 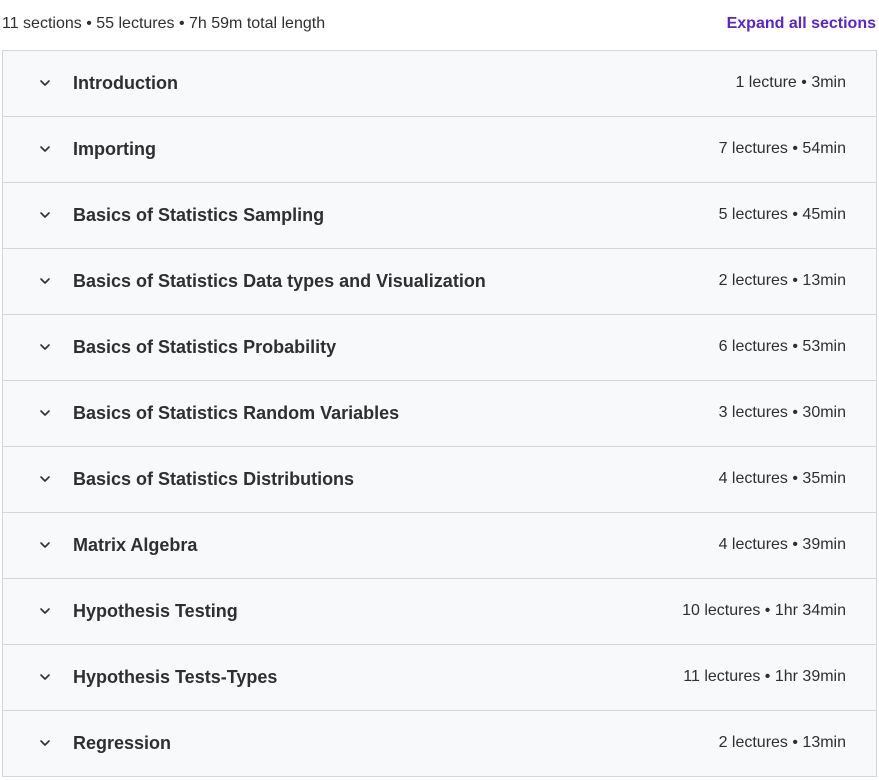 I want to click on section-title: Importing, so click(x=114, y=149).